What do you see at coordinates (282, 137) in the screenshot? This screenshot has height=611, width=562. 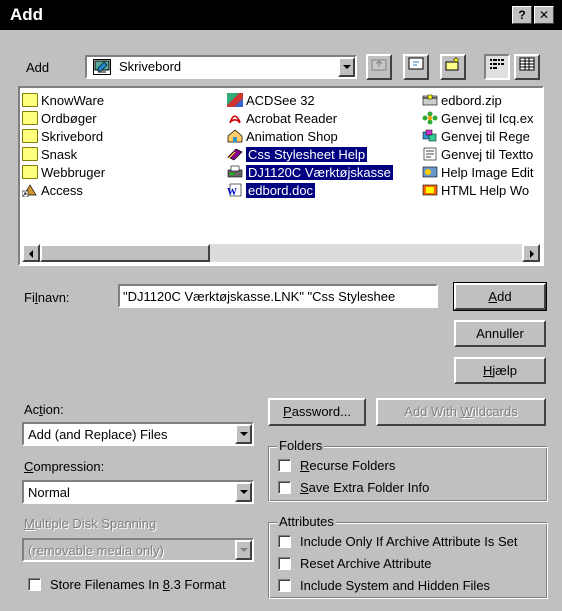 I see `list-item: Animation Shop` at bounding box center [282, 137].